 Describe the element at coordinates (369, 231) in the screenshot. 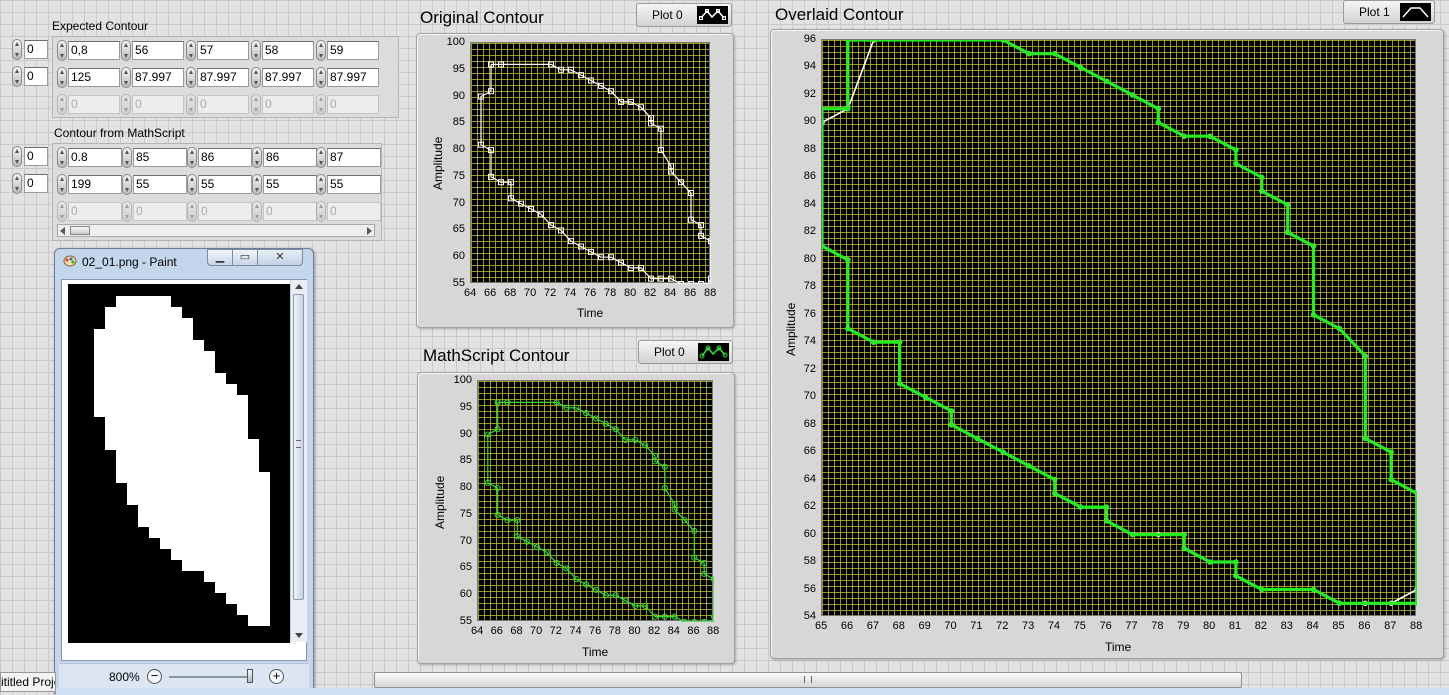

I see `scroll-right-arrow-icon` at that location.